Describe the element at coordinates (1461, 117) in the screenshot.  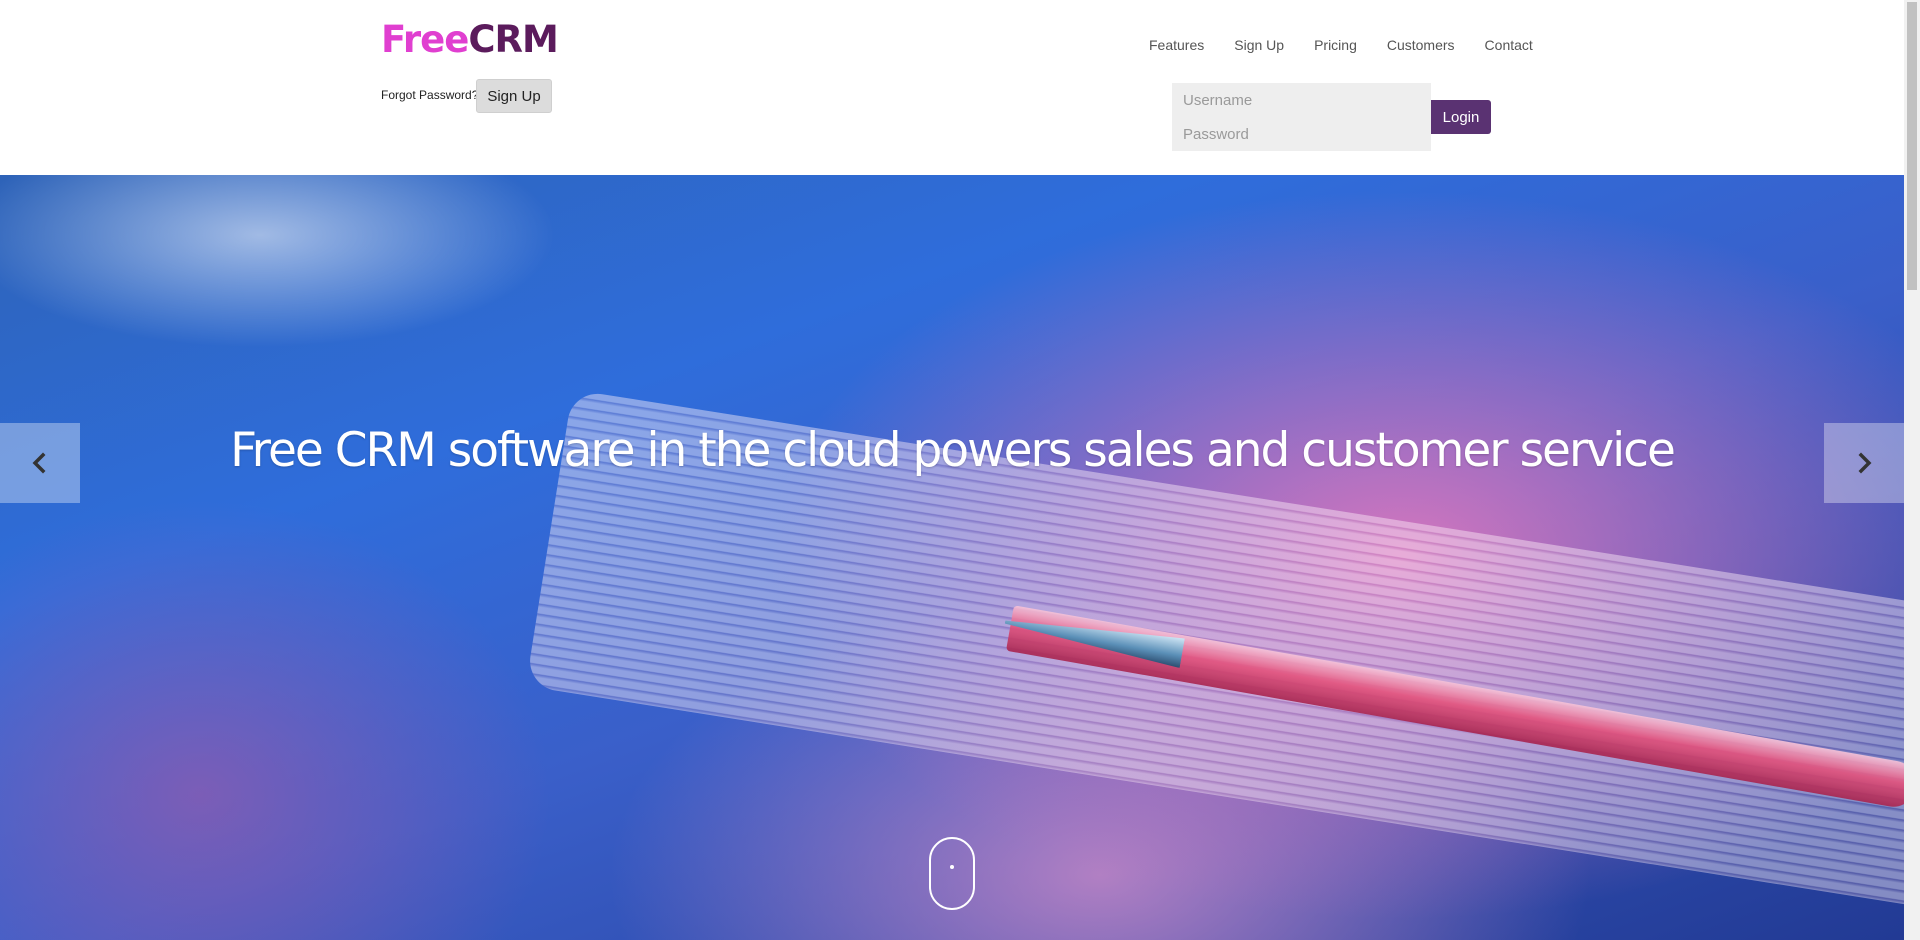
I see `login-button: Login` at that location.